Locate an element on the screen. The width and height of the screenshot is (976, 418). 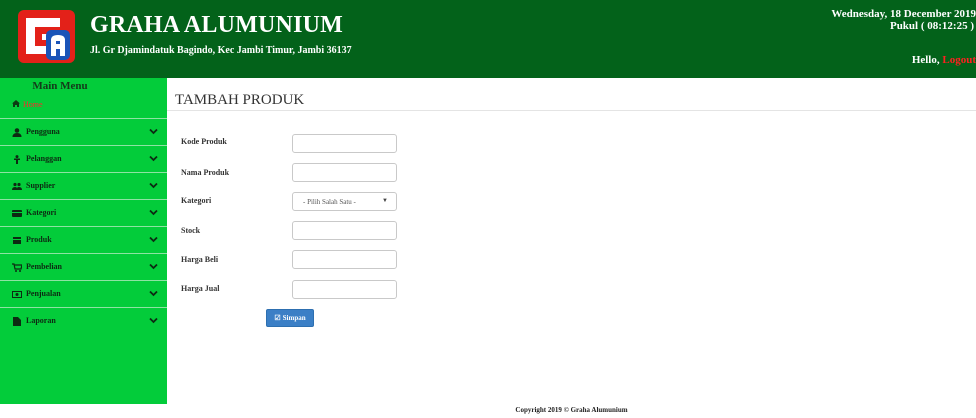
file-icon is located at coordinates (17, 321).